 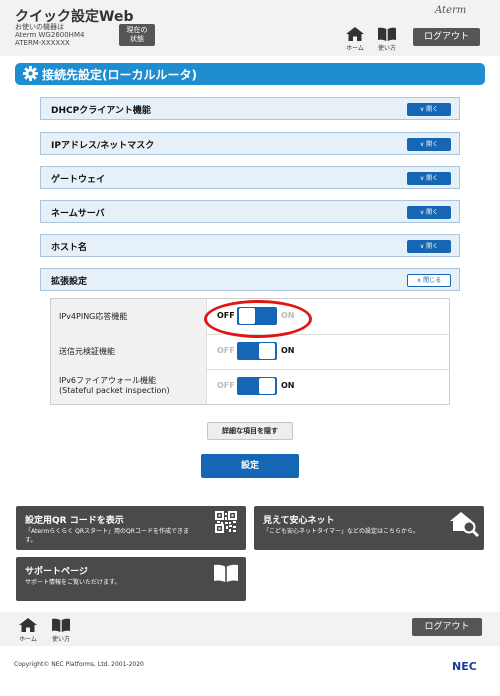 What do you see at coordinates (419, 280) in the screenshot?
I see `chevron-up-icon: ∧` at bounding box center [419, 280].